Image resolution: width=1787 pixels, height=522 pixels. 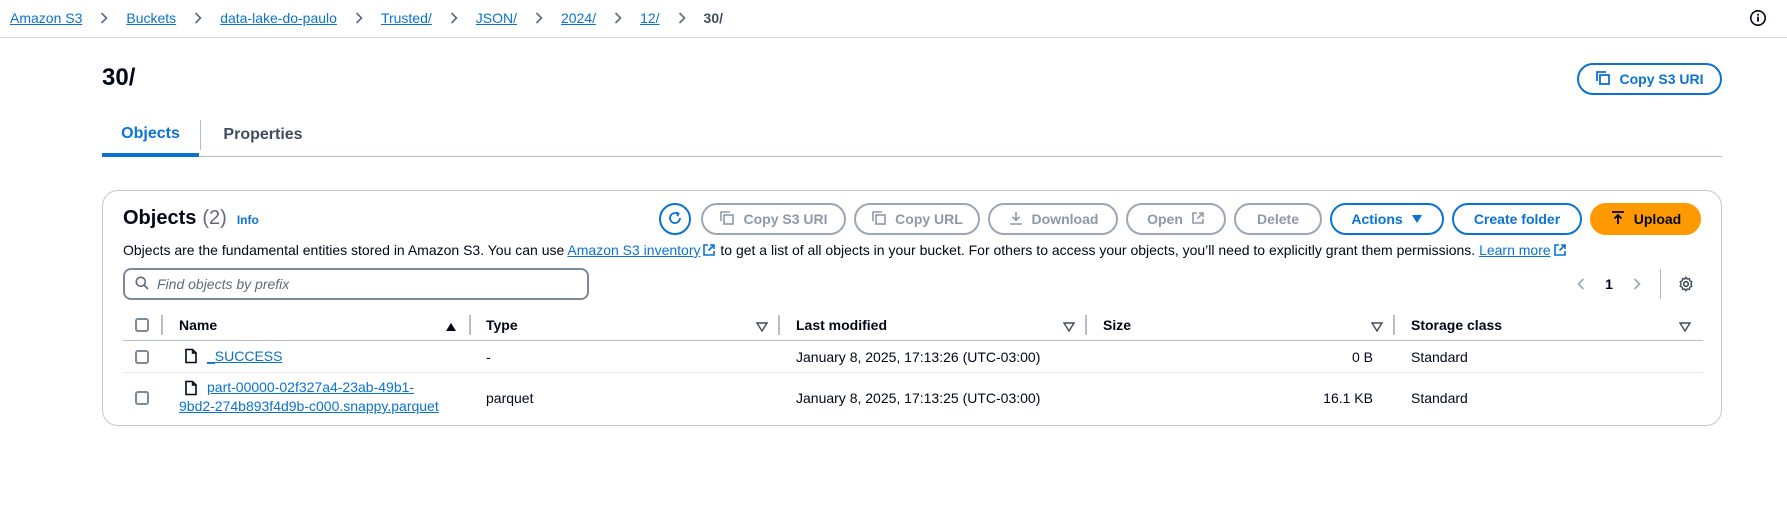 I want to click on object-name-link: part-00000-02f327a4-23ab-49b1-, so click(x=310, y=387).